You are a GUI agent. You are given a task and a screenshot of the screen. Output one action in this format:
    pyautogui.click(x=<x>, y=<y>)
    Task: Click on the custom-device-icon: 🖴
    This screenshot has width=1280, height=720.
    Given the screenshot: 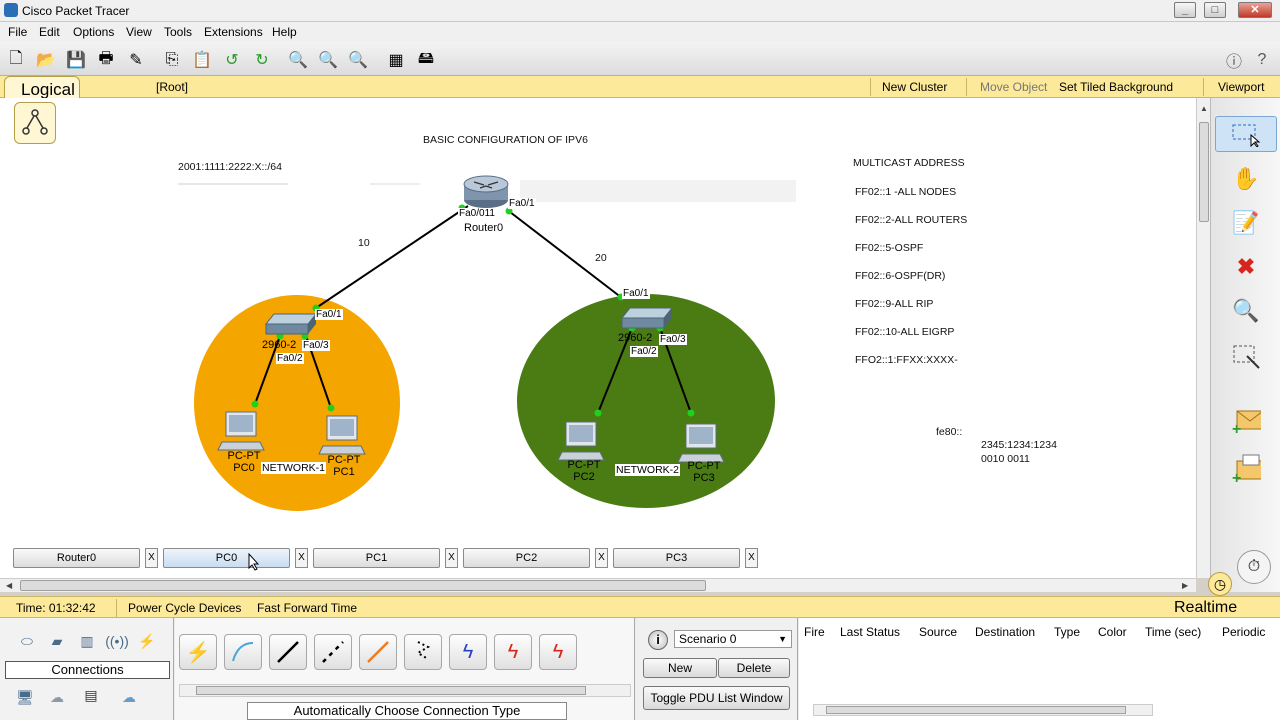 What is the action you would take?
    pyautogui.click(x=426, y=60)
    